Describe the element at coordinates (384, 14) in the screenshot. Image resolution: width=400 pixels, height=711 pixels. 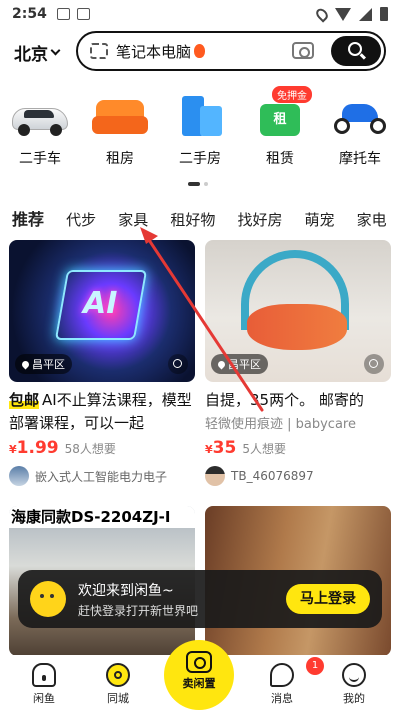
I see `battery-icon` at that location.